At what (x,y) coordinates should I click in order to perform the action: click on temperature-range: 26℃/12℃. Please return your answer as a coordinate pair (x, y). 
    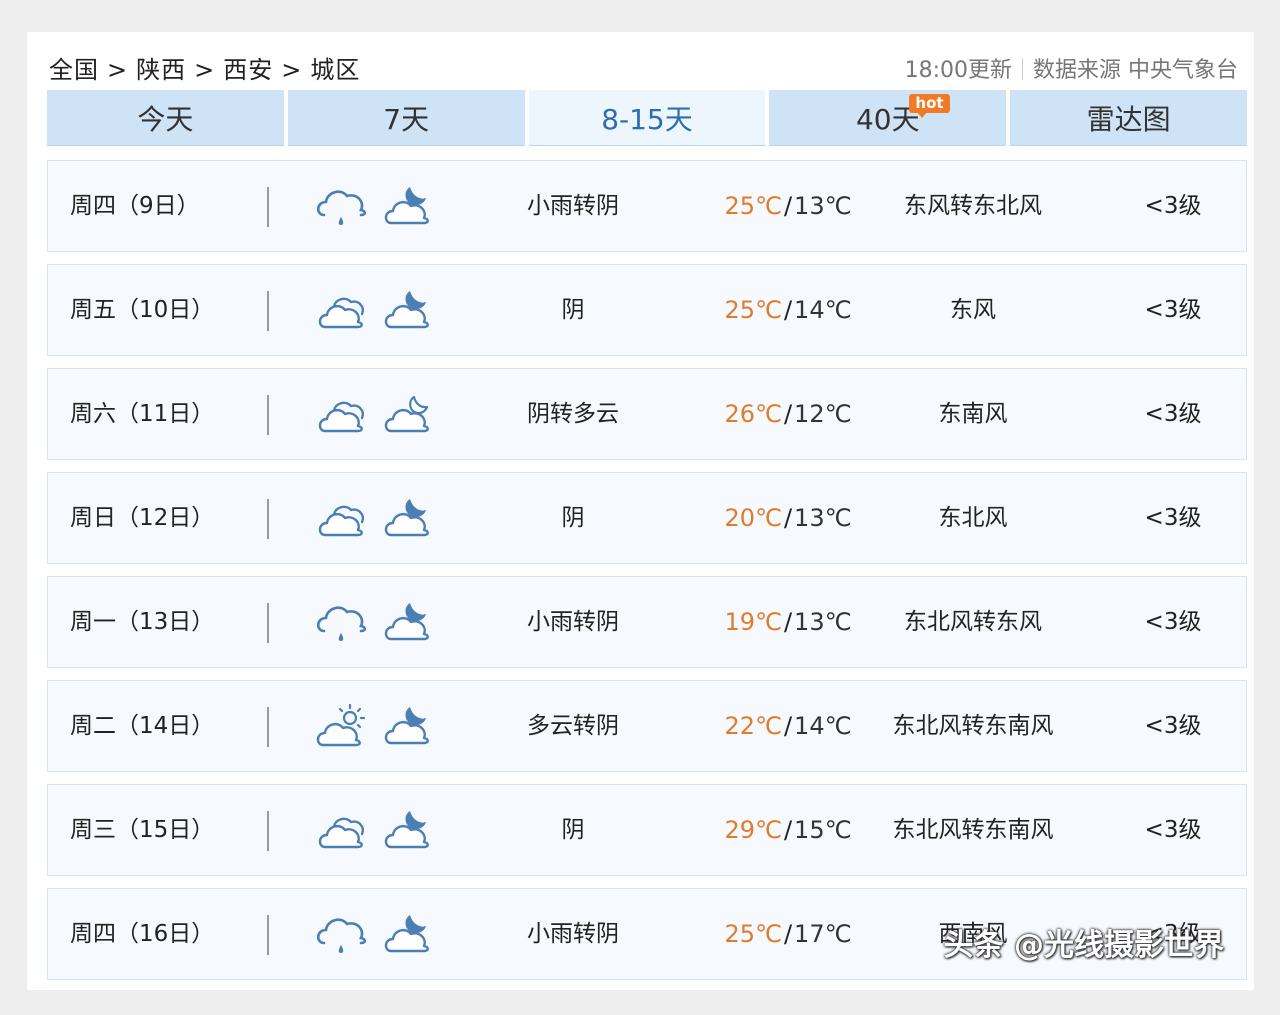
    Looking at the image, I should click on (788, 414).